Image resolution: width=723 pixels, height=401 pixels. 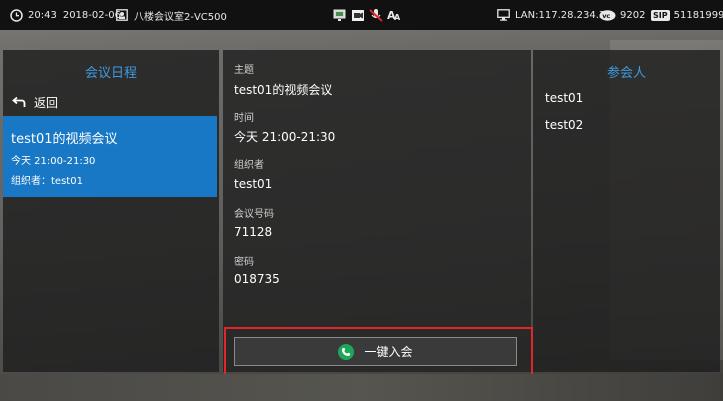 I want to click on meeting-id-label: 会议号码, so click(x=254, y=214).